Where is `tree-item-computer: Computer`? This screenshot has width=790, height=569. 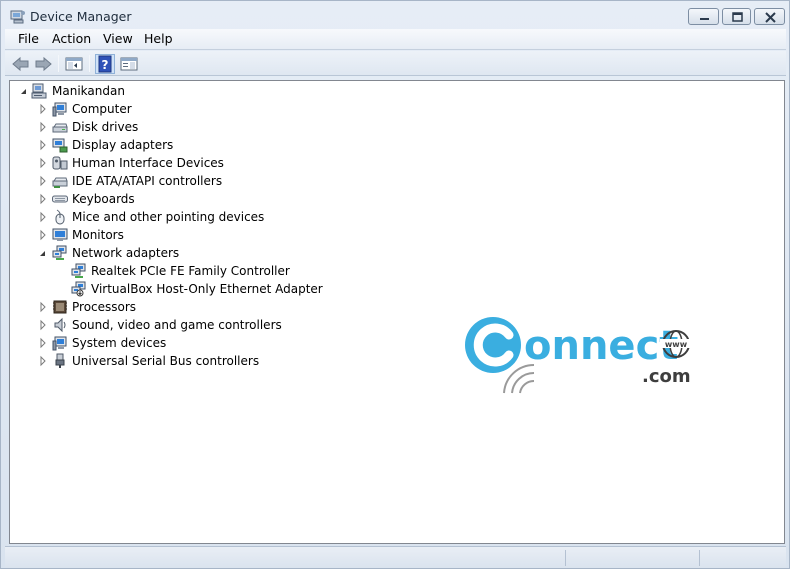
tree-item-computer: Computer is located at coordinates (160, 109).